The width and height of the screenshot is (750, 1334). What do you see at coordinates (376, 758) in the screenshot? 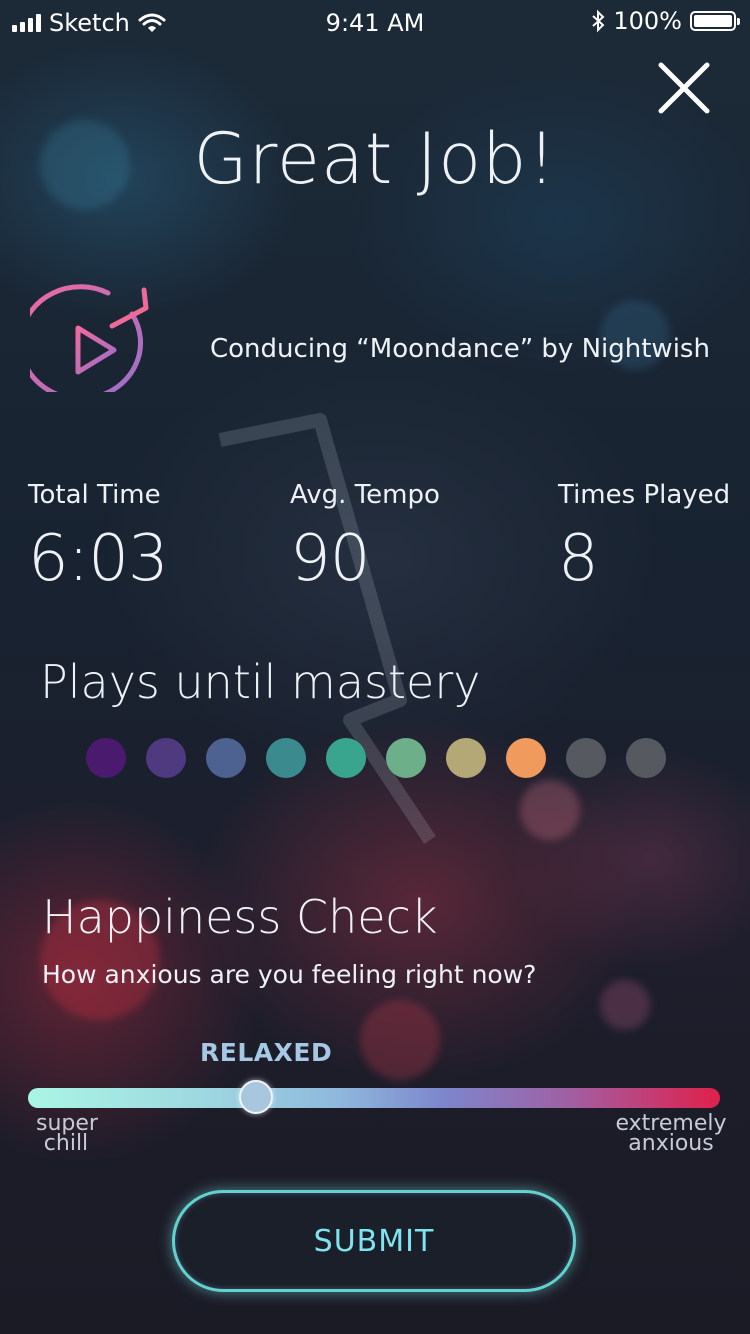
I see `mastery-progress-dots` at bounding box center [376, 758].